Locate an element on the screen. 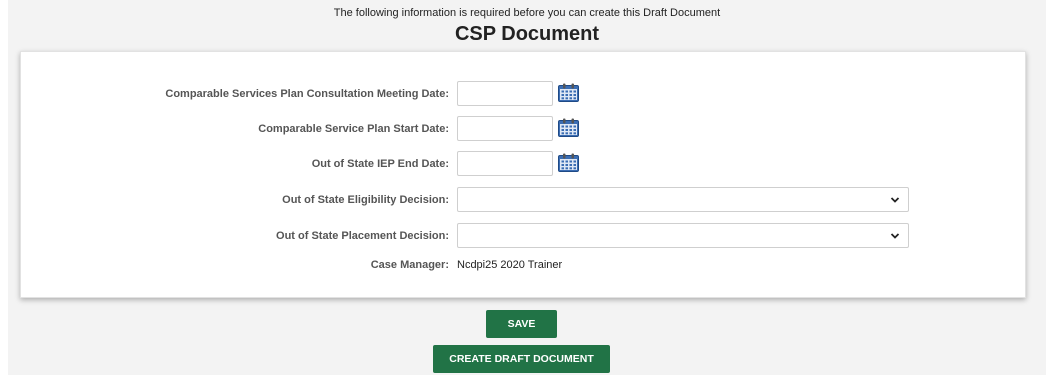 The width and height of the screenshot is (1054, 375). iep-end-date-input is located at coordinates (505, 163).